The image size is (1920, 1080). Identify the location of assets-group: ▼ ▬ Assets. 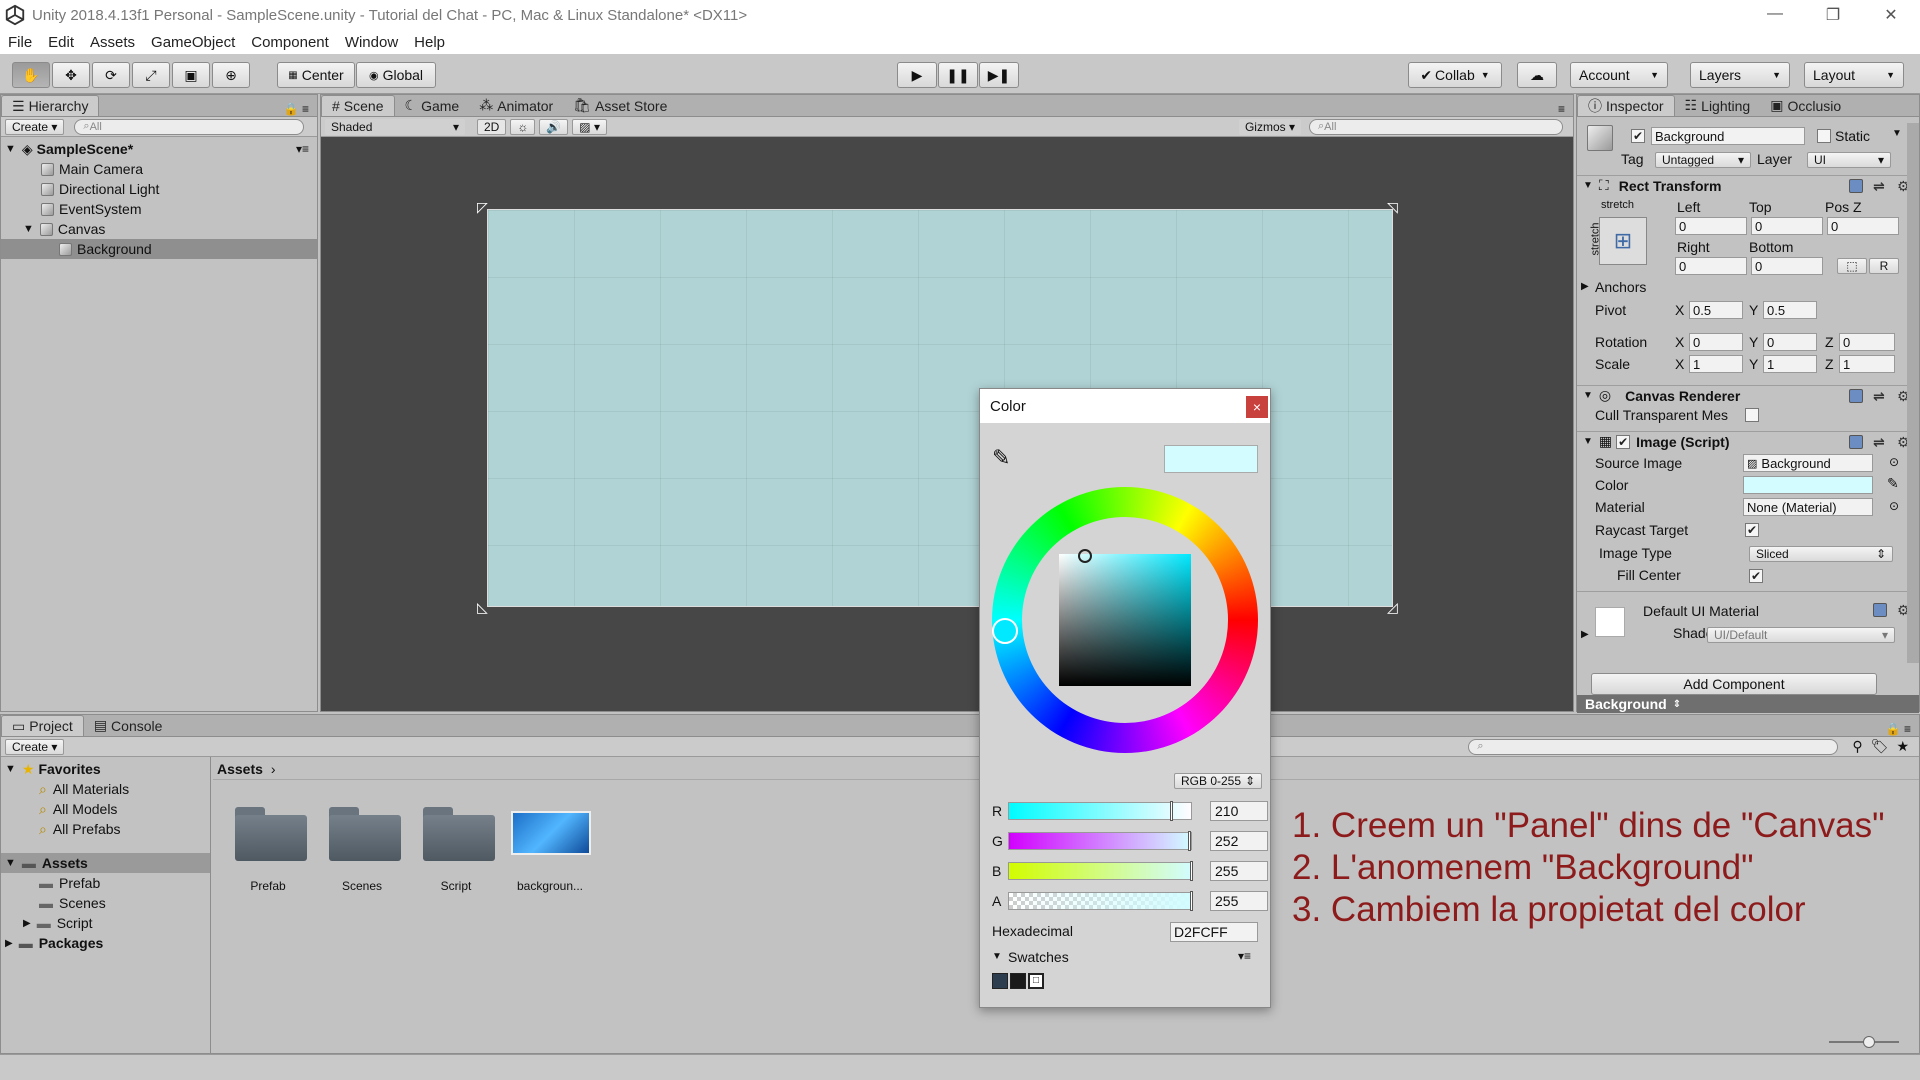
(105, 863).